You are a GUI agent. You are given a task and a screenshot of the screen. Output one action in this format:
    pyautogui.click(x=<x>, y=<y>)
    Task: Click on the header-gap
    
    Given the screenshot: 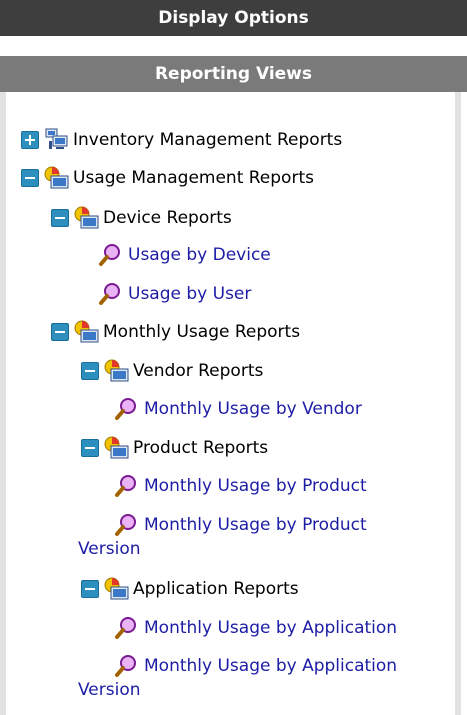 What is the action you would take?
    pyautogui.click(x=233, y=49)
    